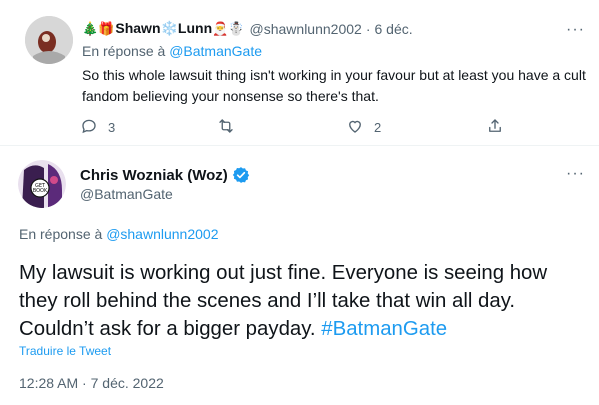 The width and height of the screenshot is (599, 405). Describe the element at coordinates (65, 351) in the screenshot. I see `translate-tweet-link: Traduire le Tweet` at that location.